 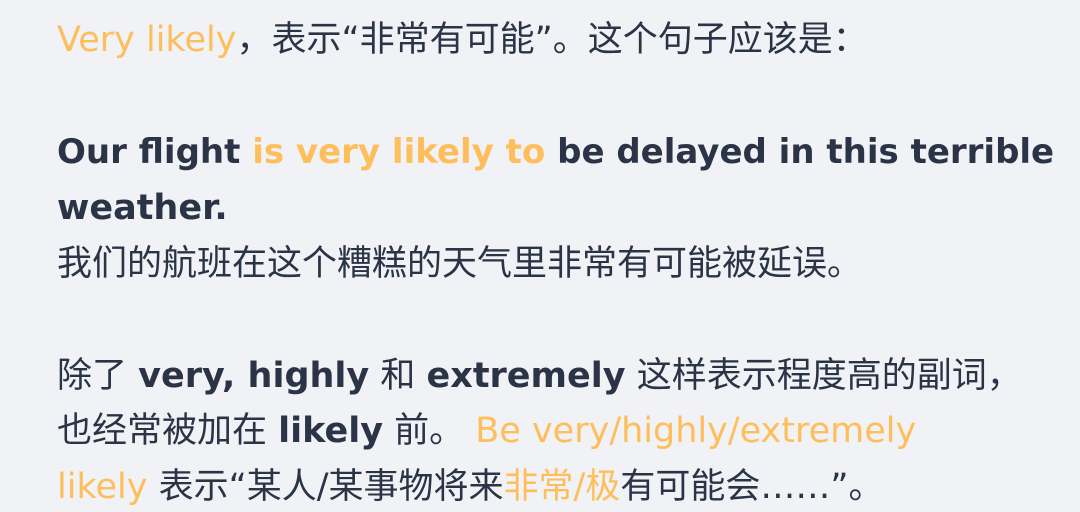 What do you see at coordinates (331, 431) in the screenshot?
I see `note-keyword: likely` at bounding box center [331, 431].